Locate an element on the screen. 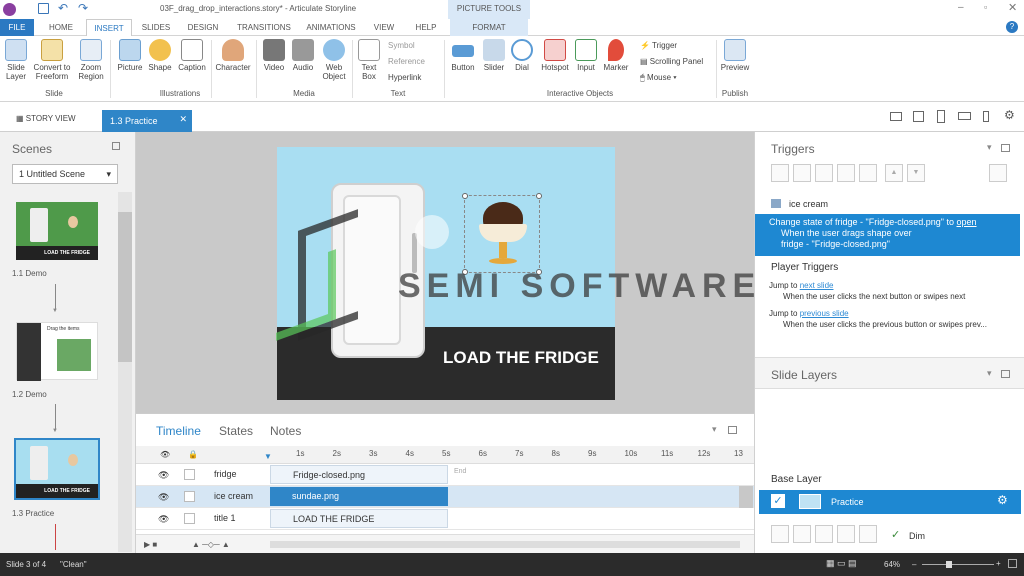 This screenshot has width=1024, height=576. preview-button: Preview is located at coordinates (735, 55).